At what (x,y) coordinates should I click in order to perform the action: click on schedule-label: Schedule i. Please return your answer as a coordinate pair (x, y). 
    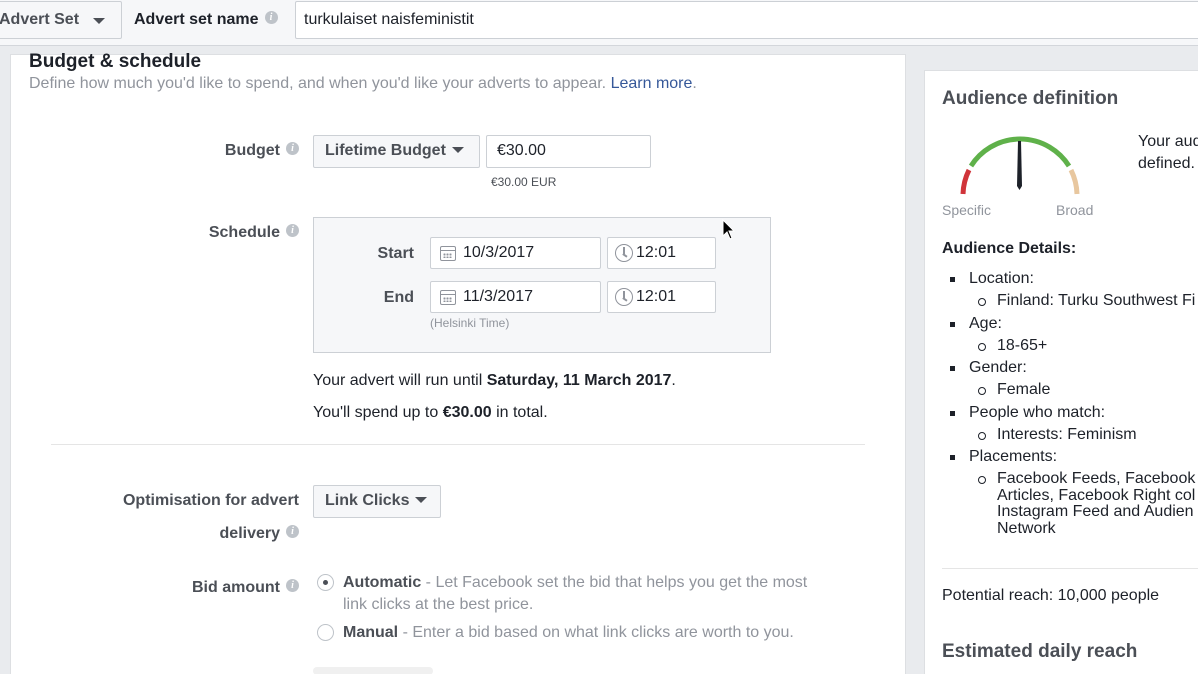
    Looking at the image, I should click on (219, 233).